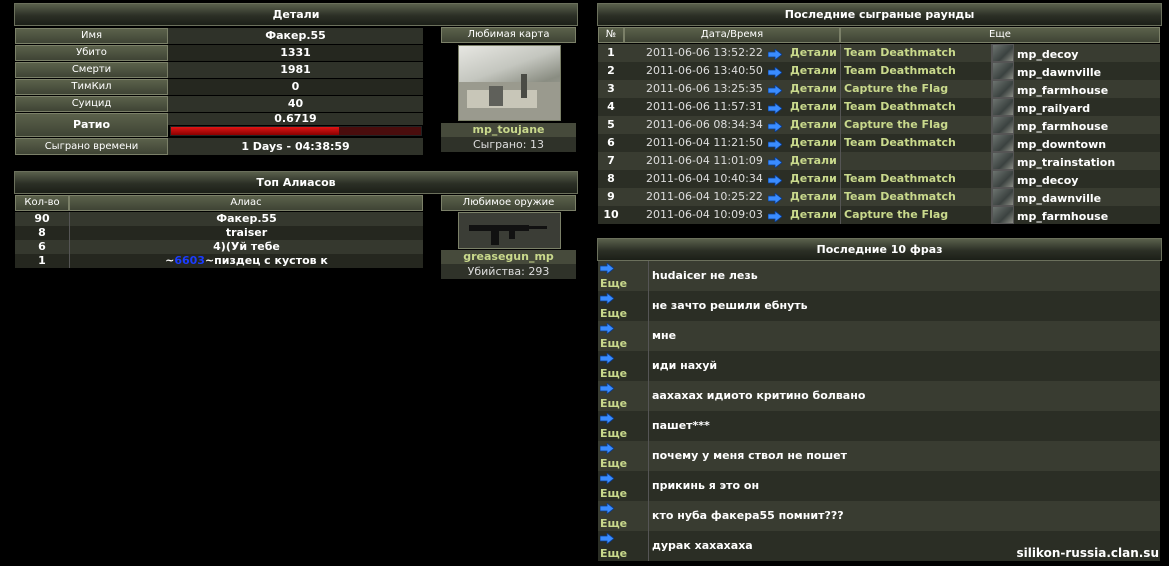 This screenshot has height=566, width=1169. What do you see at coordinates (611, 71) in the screenshot?
I see `round-no: 2` at bounding box center [611, 71].